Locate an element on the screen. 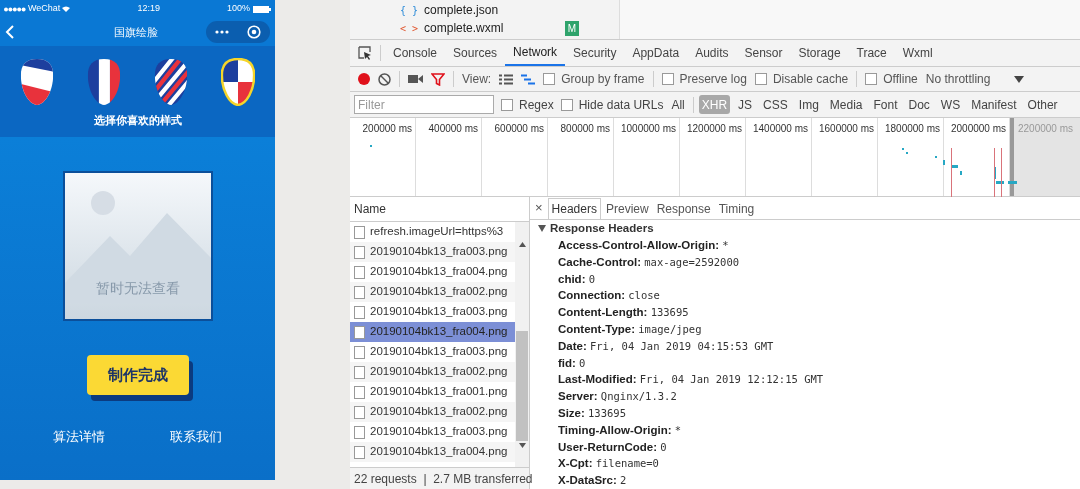  capsule-button is located at coordinates (238, 32).